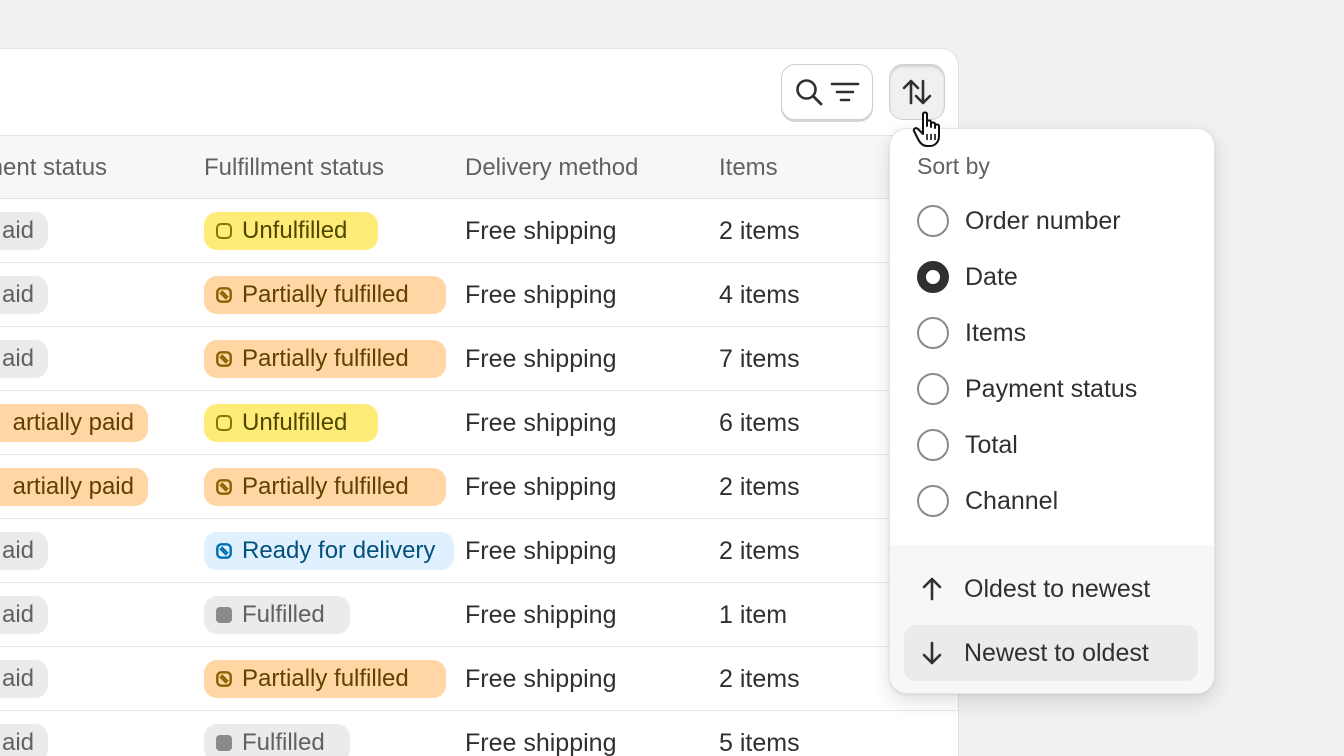  I want to click on sort-option-payment-status: Payment status, so click(1057, 389).